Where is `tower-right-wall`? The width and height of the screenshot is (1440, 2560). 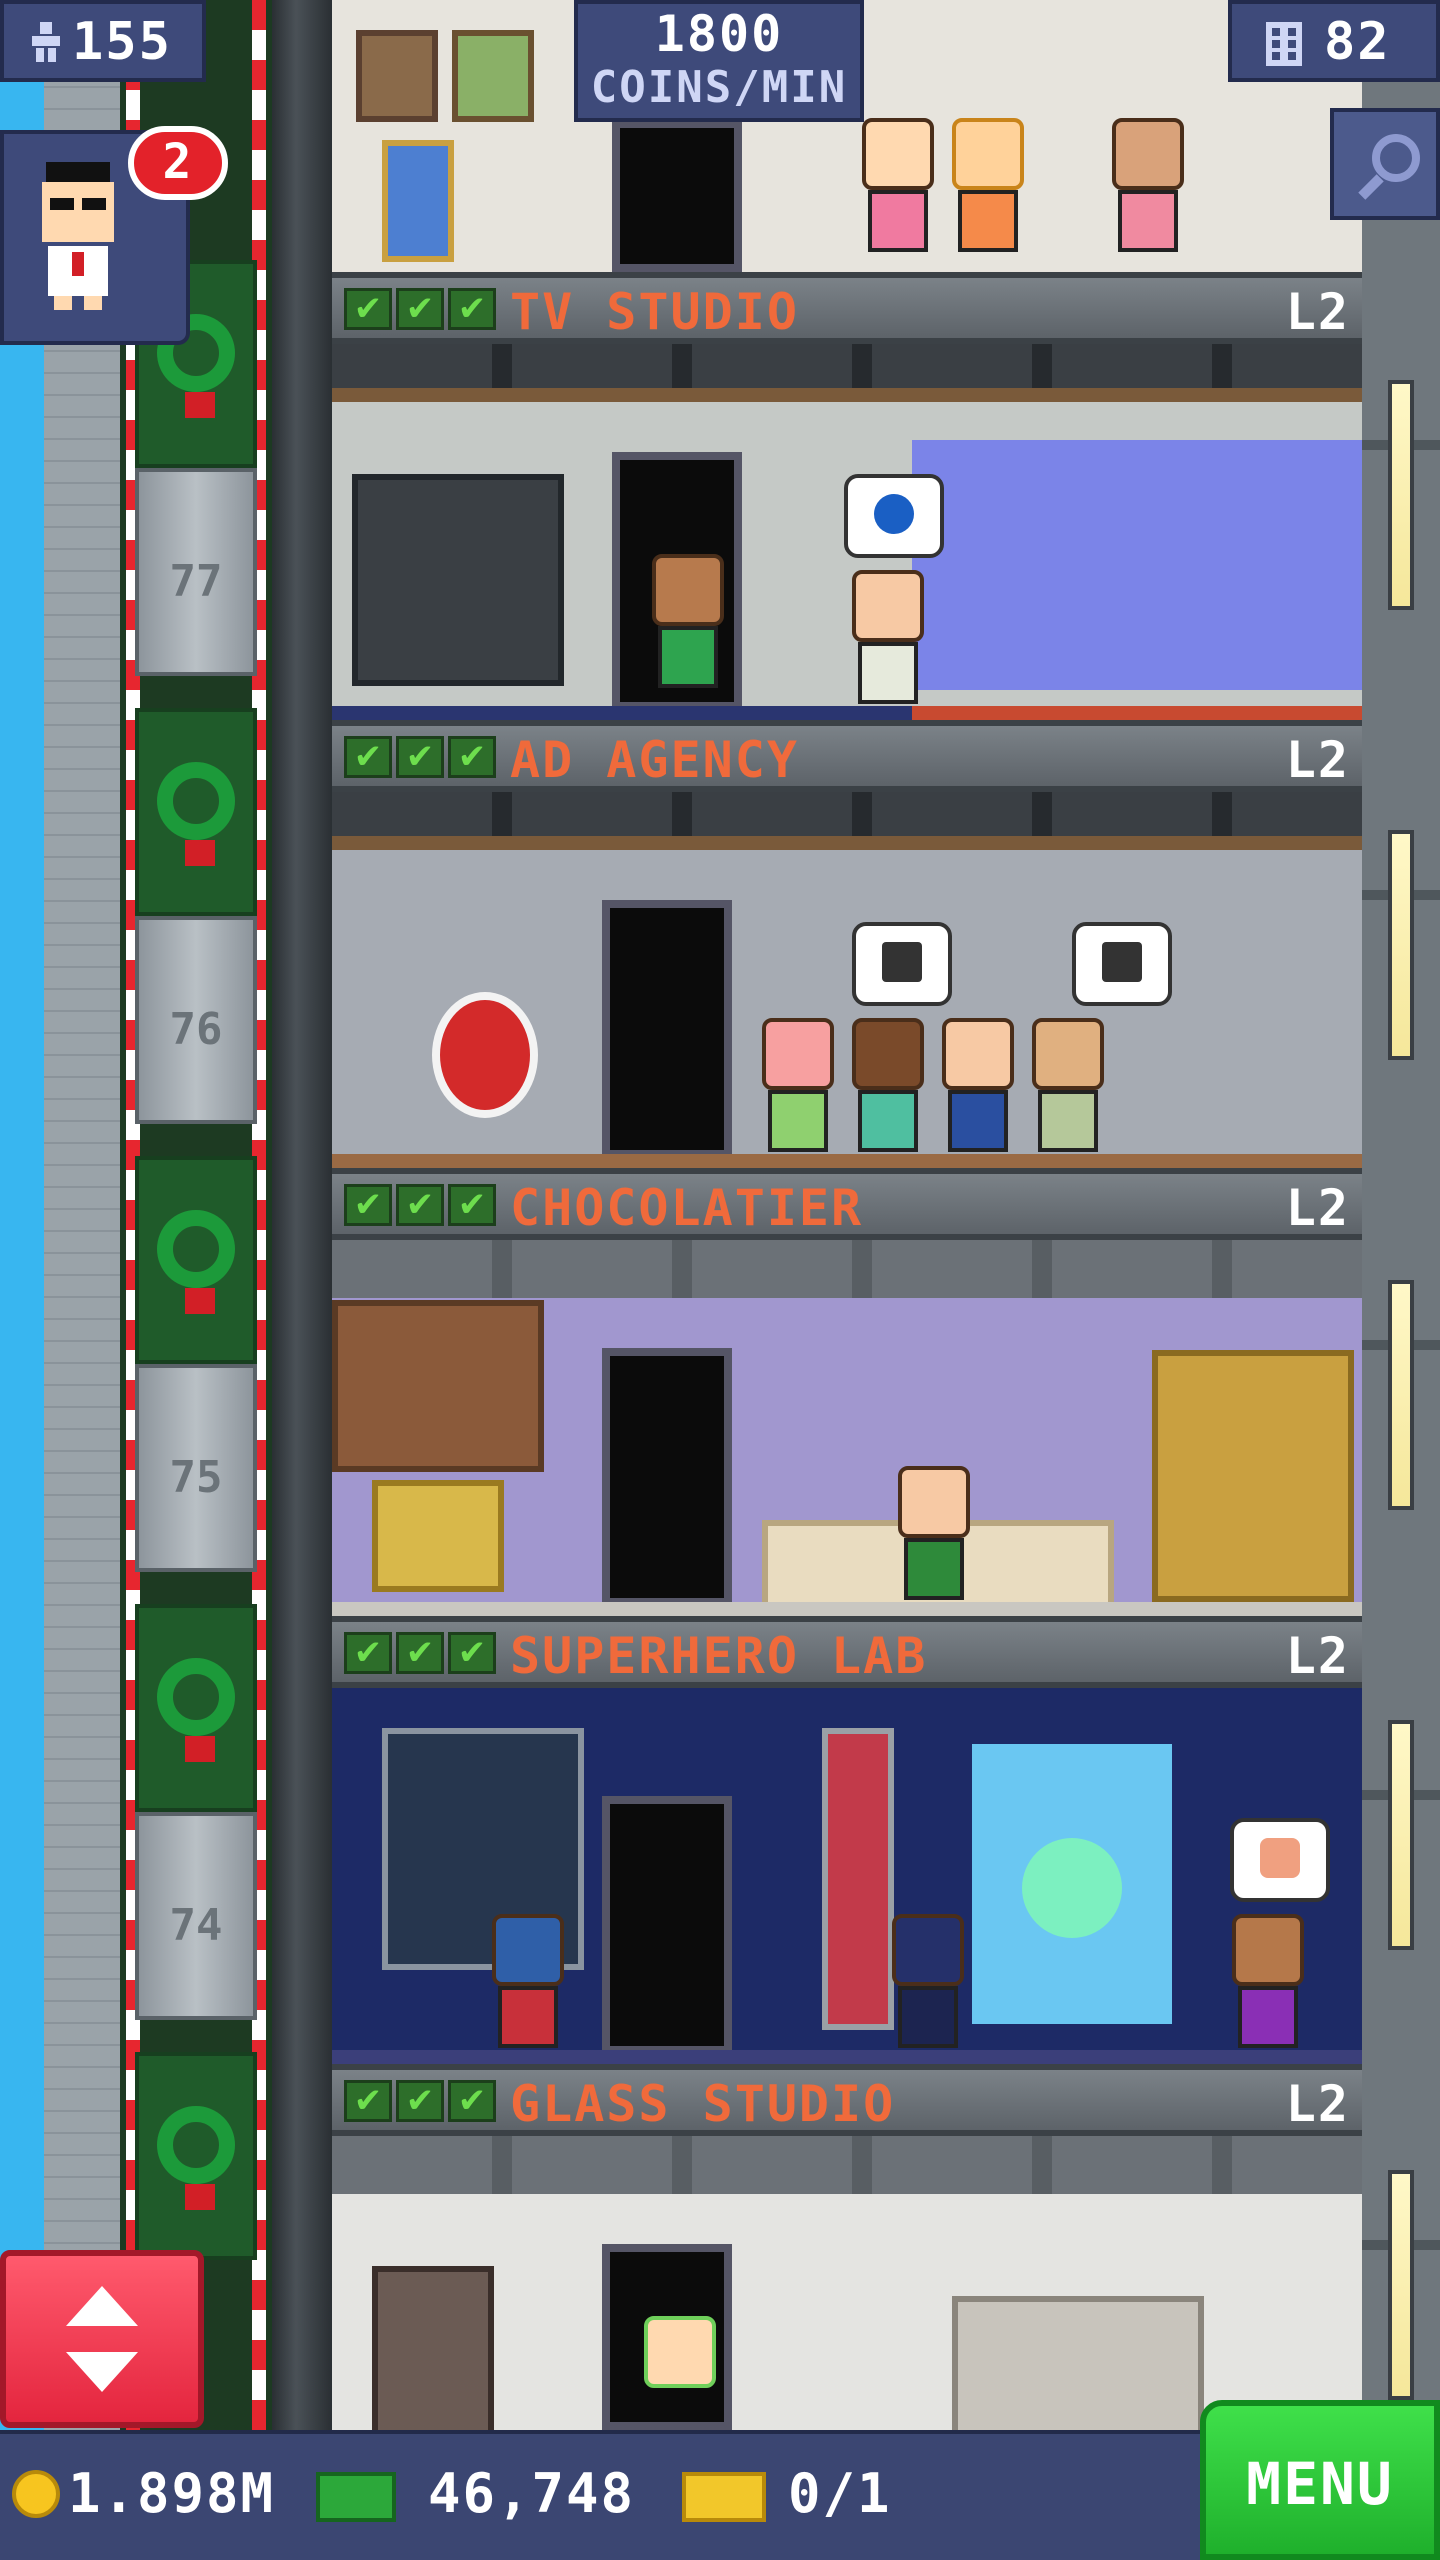 tower-right-wall is located at coordinates (1401, 1215).